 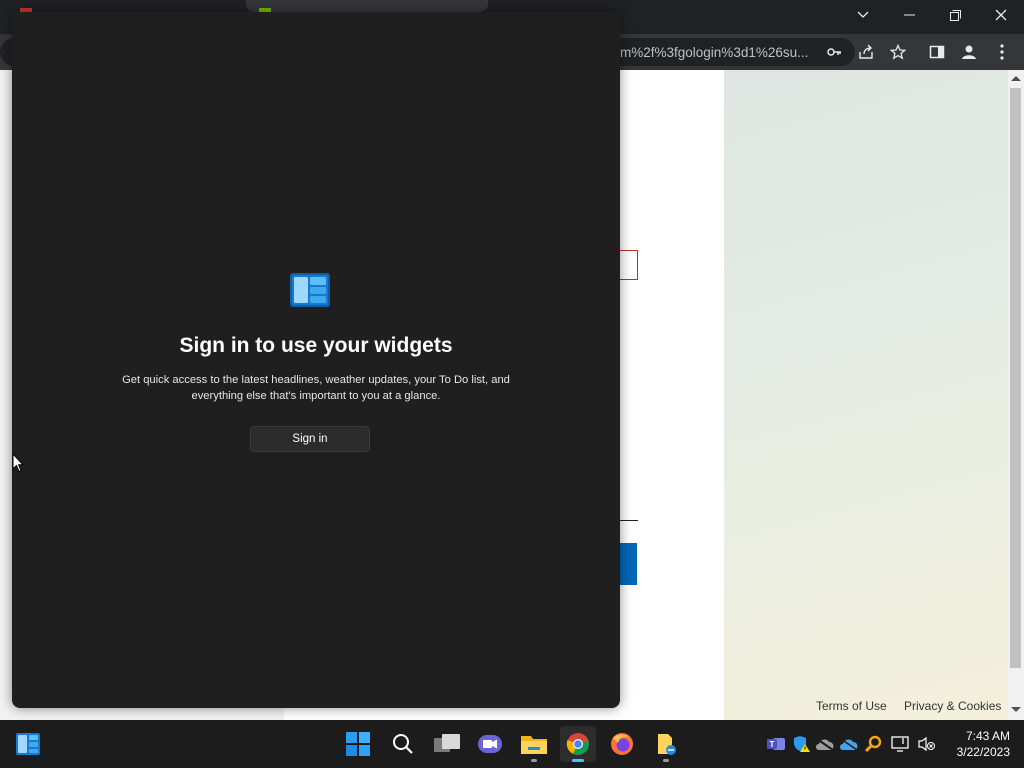 I want to click on restore-icon, so click(x=955, y=15).